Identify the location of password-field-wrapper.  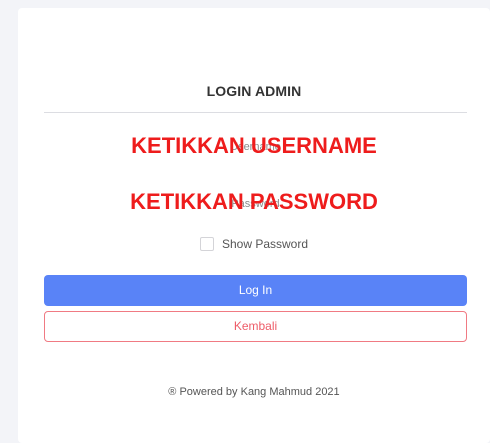
(255, 204).